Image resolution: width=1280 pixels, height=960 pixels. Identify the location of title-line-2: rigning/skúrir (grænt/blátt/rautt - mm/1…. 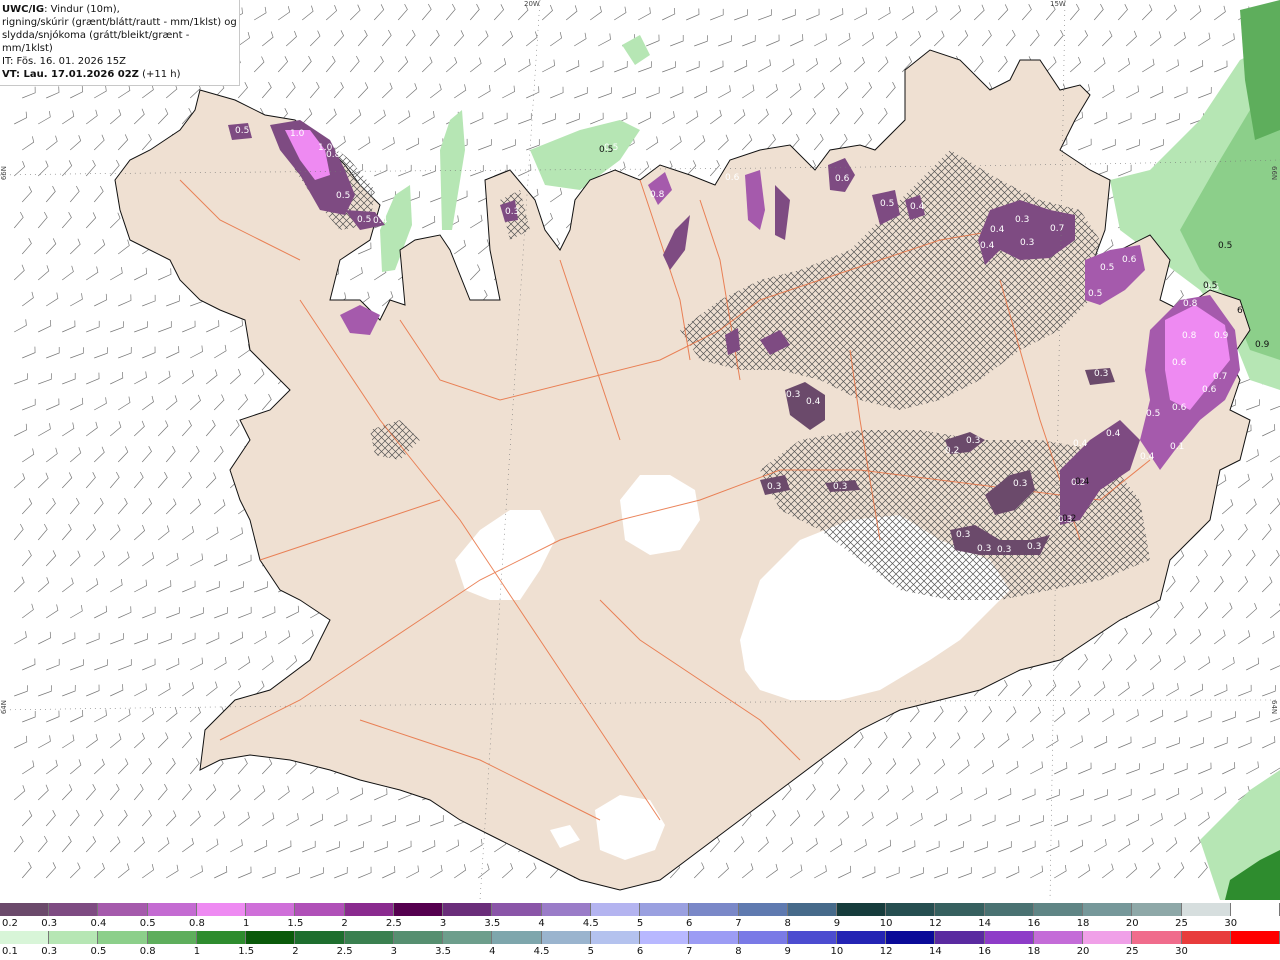
(119, 22).